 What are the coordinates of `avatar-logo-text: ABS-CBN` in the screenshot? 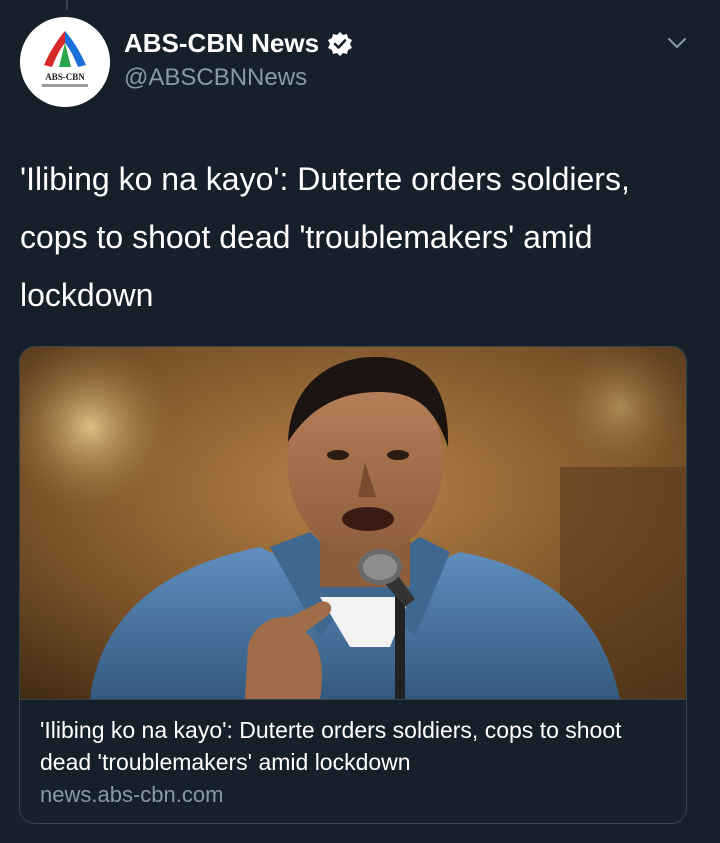 It's located at (65, 77).